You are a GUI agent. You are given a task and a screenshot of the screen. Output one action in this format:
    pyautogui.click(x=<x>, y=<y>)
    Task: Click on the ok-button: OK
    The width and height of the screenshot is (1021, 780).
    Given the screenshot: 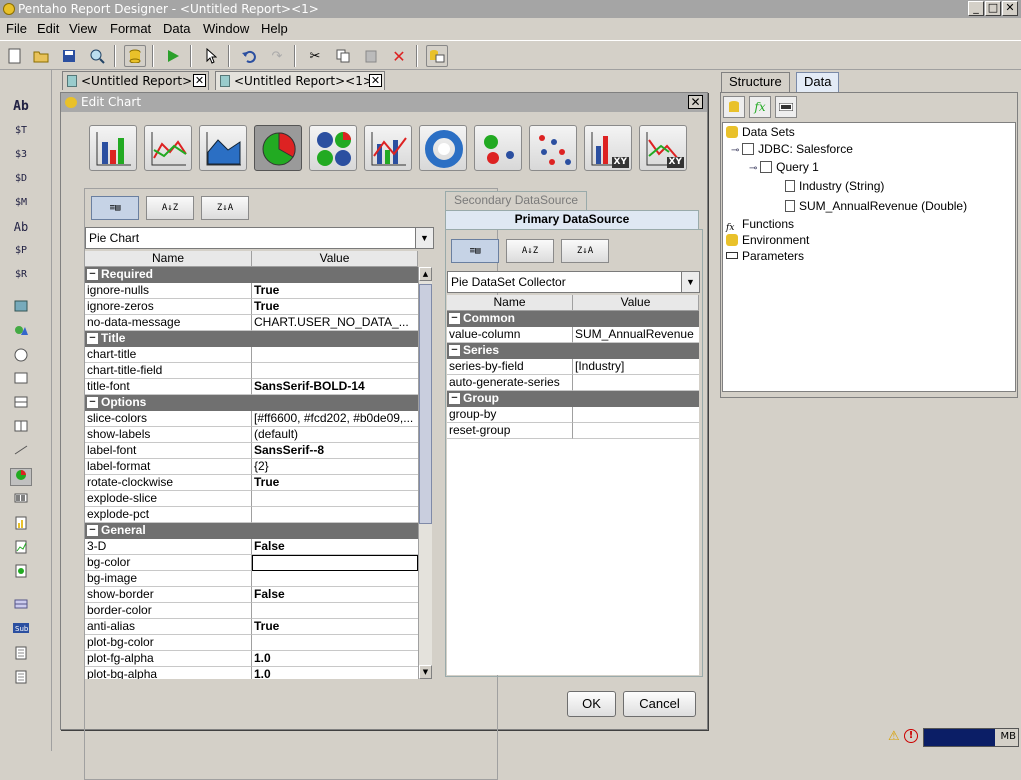 What is the action you would take?
    pyautogui.click(x=591, y=704)
    